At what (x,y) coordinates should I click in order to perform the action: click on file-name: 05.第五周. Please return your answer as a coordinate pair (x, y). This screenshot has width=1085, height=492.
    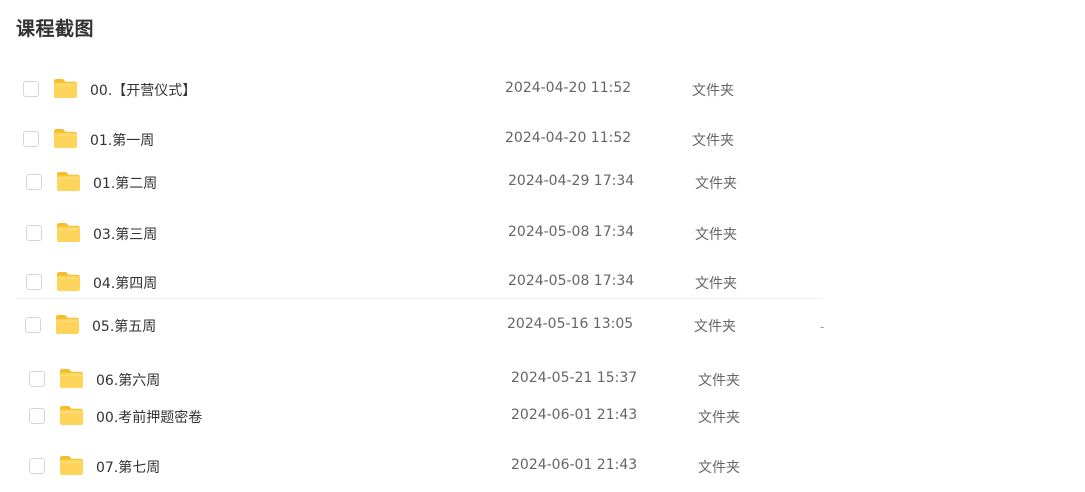
    Looking at the image, I should click on (124, 326).